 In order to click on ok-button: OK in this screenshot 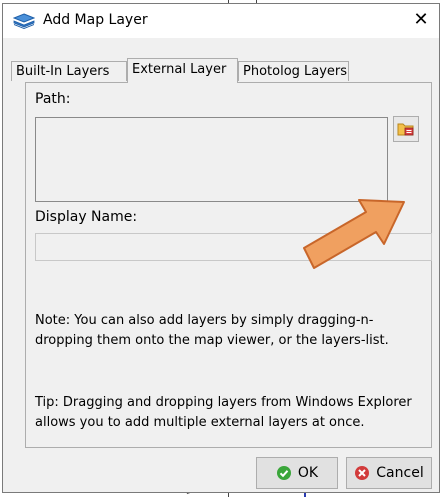, I will do `click(297, 473)`.